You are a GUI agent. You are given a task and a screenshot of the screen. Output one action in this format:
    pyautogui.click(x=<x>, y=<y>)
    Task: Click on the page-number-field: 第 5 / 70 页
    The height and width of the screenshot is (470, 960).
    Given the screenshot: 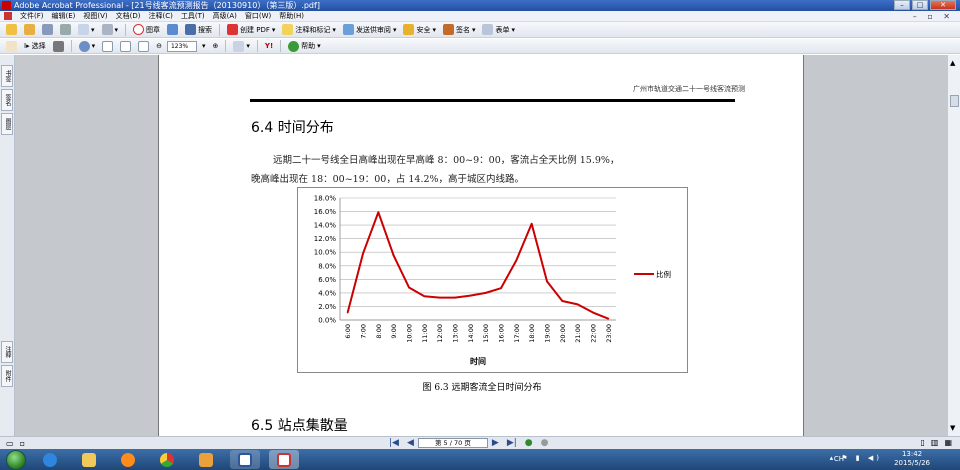 What is the action you would take?
    pyautogui.click(x=452, y=443)
    